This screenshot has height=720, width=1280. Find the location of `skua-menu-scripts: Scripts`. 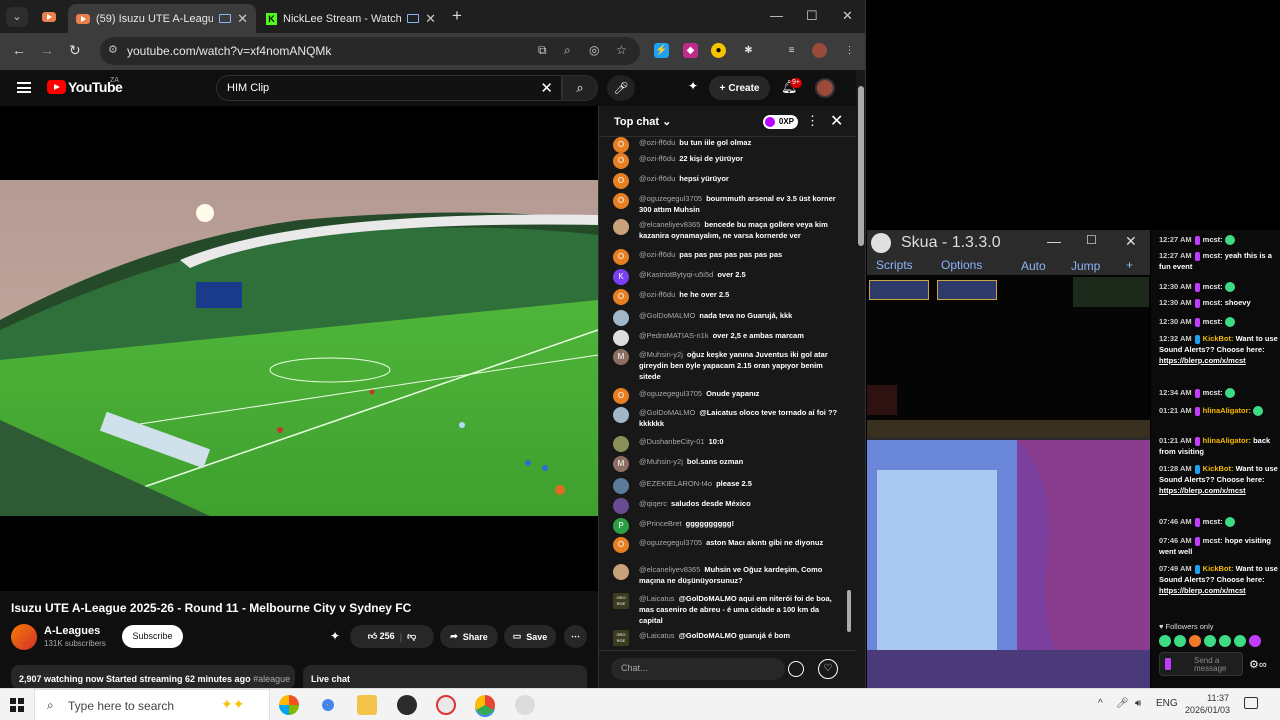

skua-menu-scripts: Scripts is located at coordinates (894, 265).